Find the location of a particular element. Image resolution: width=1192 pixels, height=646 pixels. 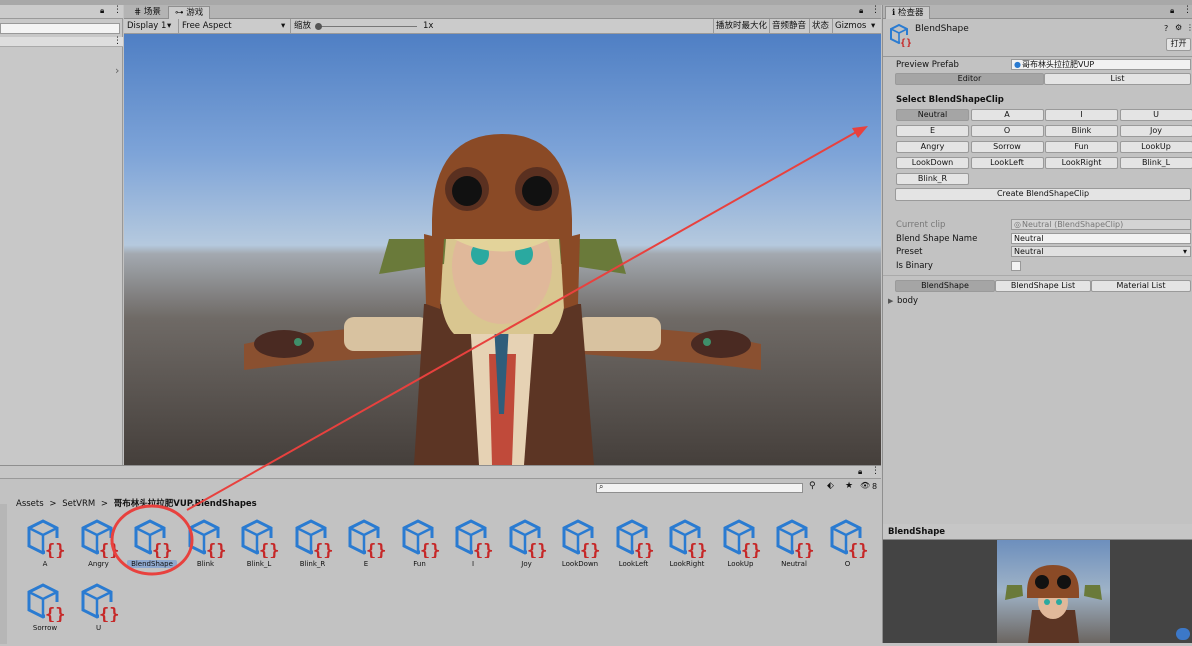

aspect-dropdown: Free Aspect is located at coordinates (207, 26).